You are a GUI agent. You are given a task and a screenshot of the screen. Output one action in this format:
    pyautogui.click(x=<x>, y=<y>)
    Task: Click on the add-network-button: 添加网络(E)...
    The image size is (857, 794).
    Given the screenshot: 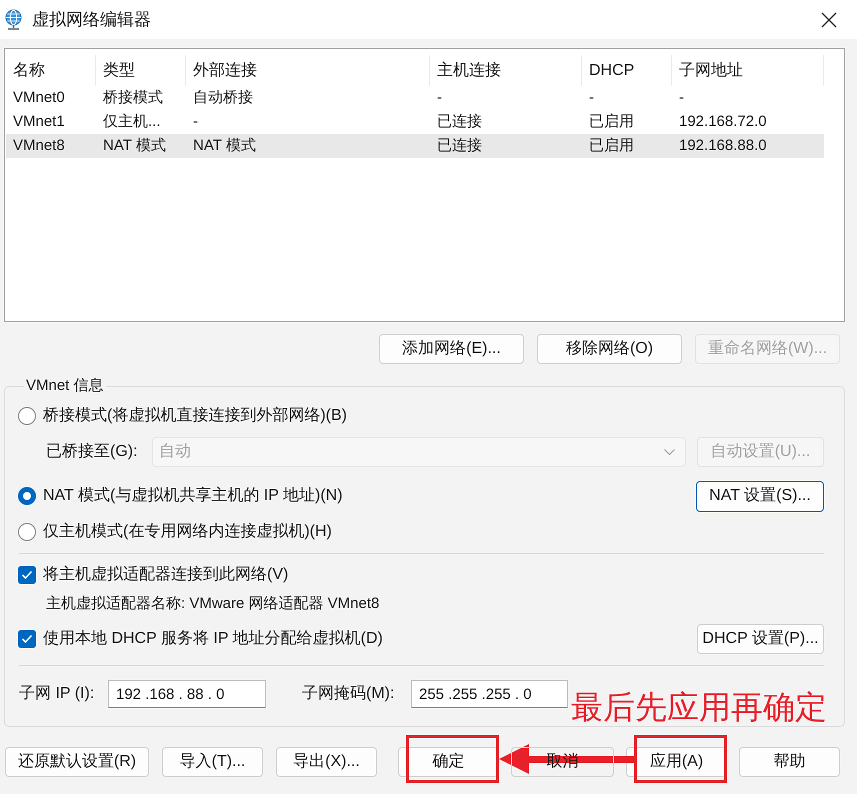 What is the action you would take?
    pyautogui.click(x=451, y=349)
    